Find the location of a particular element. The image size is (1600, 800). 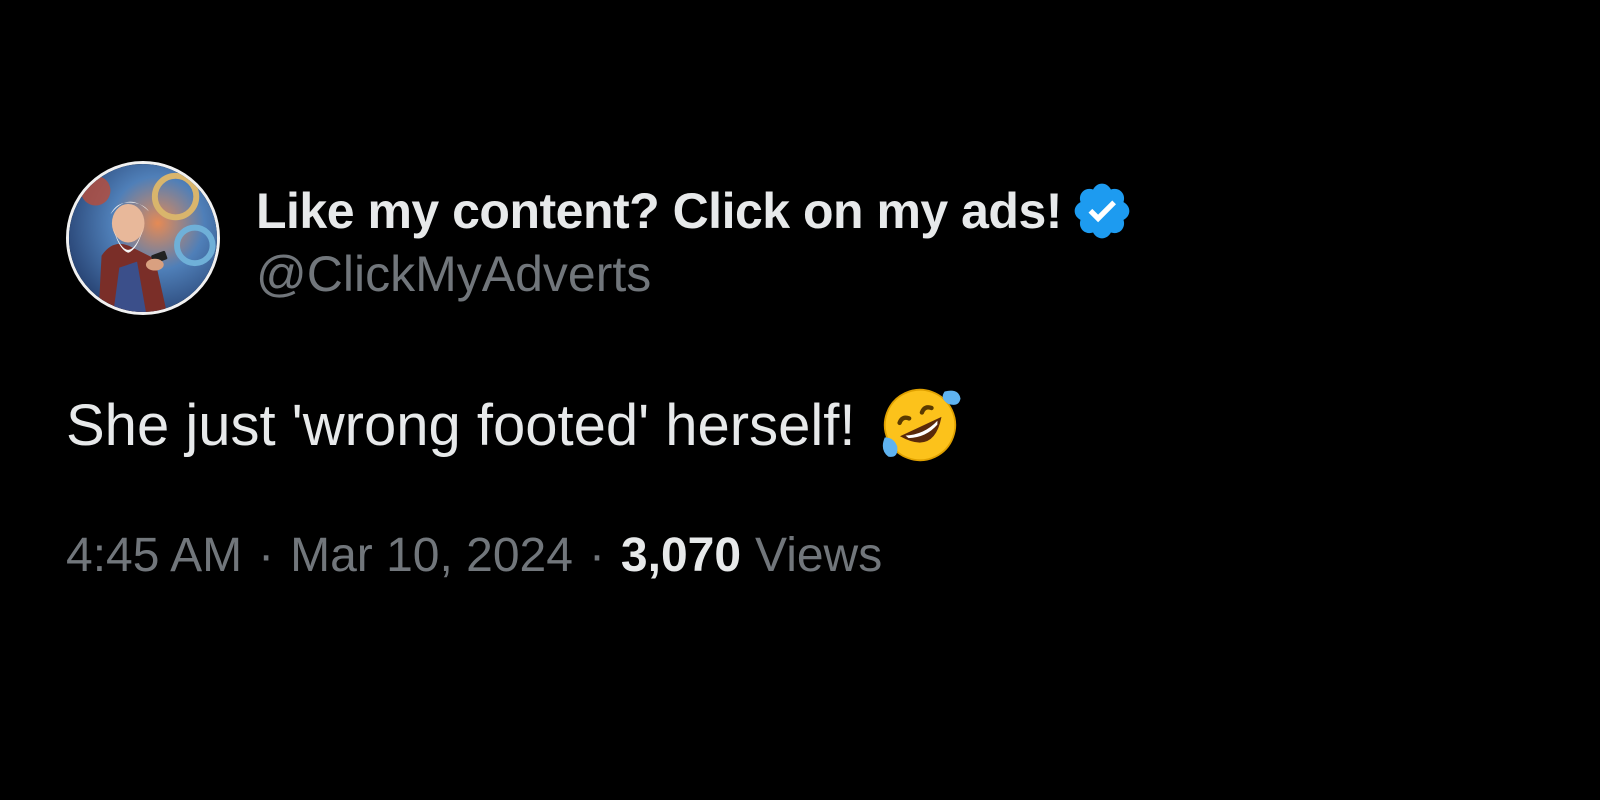

display-name-row: Like my content? Click on my ads! is located at coordinates (695, 211).